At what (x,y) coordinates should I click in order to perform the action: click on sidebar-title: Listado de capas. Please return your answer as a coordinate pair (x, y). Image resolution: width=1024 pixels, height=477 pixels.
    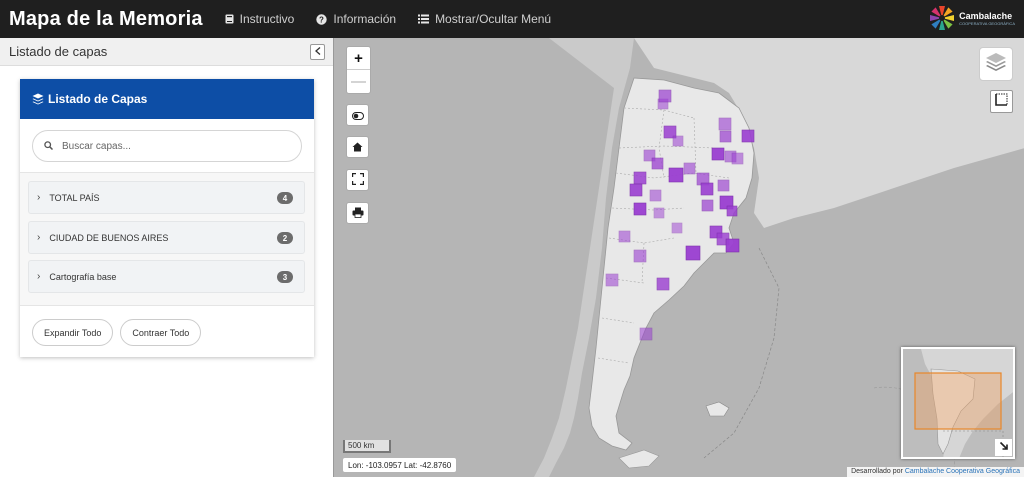
    Looking at the image, I should click on (58, 51).